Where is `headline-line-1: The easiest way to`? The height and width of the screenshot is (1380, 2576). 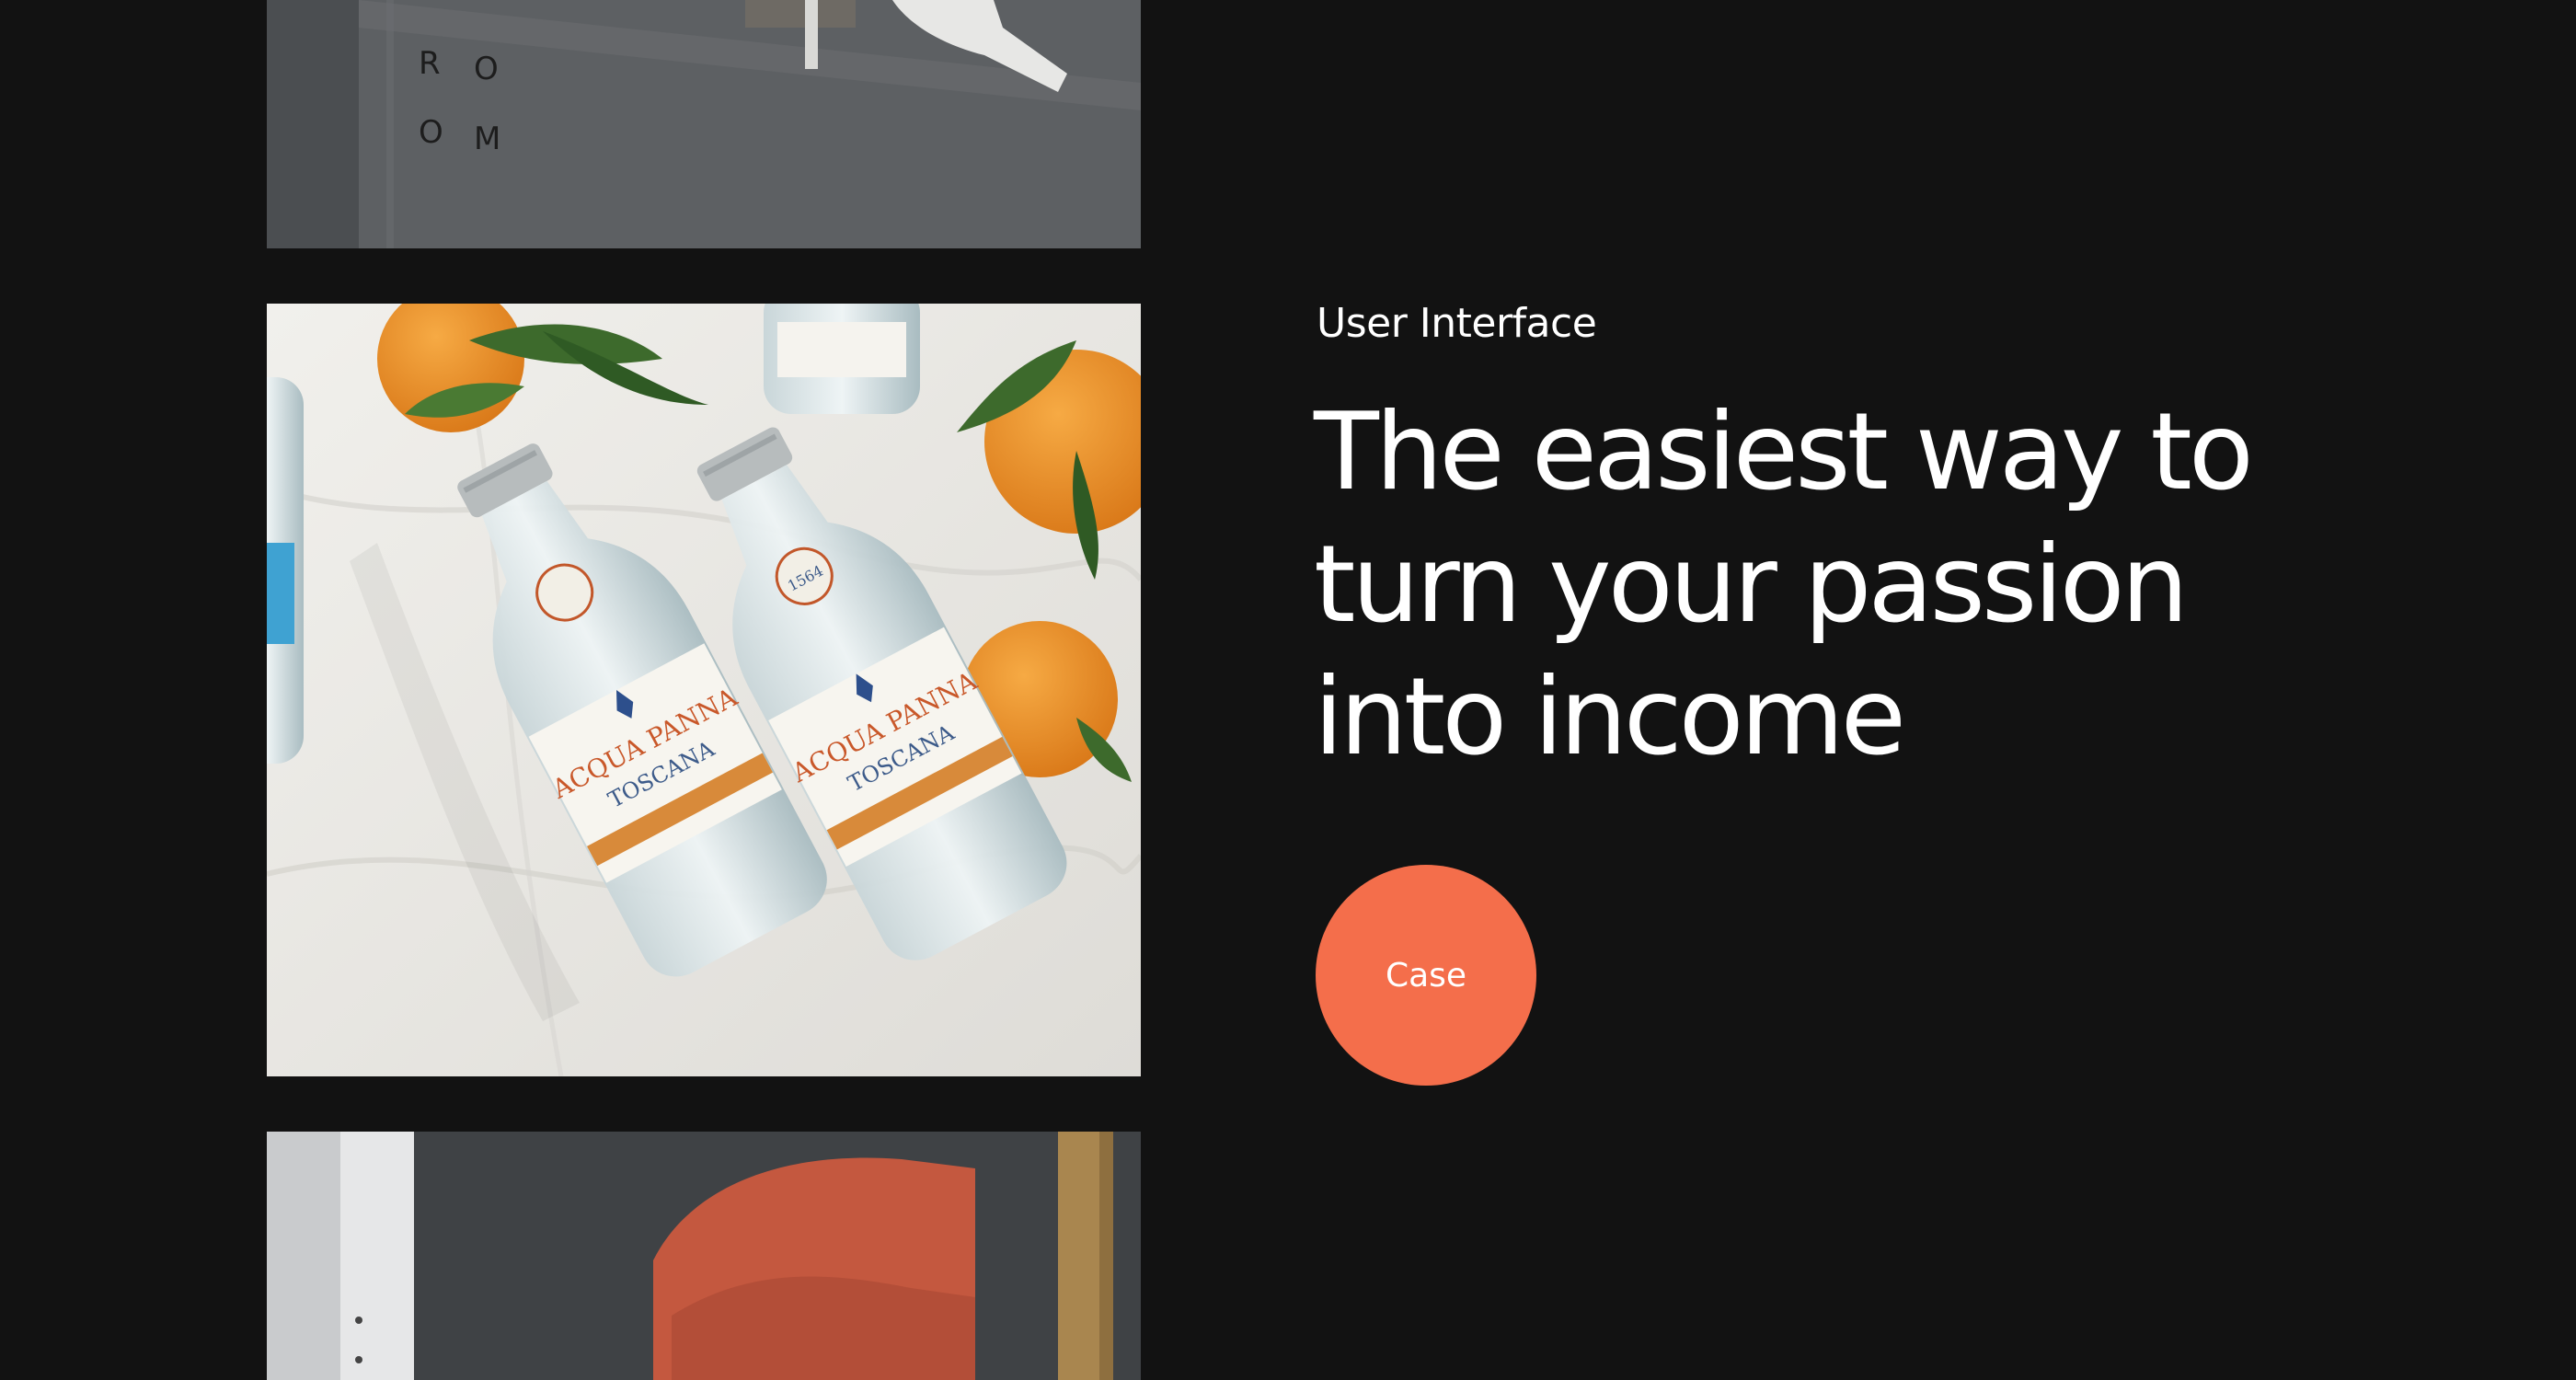 headline-line-1: The easiest way to is located at coordinates (1784, 452).